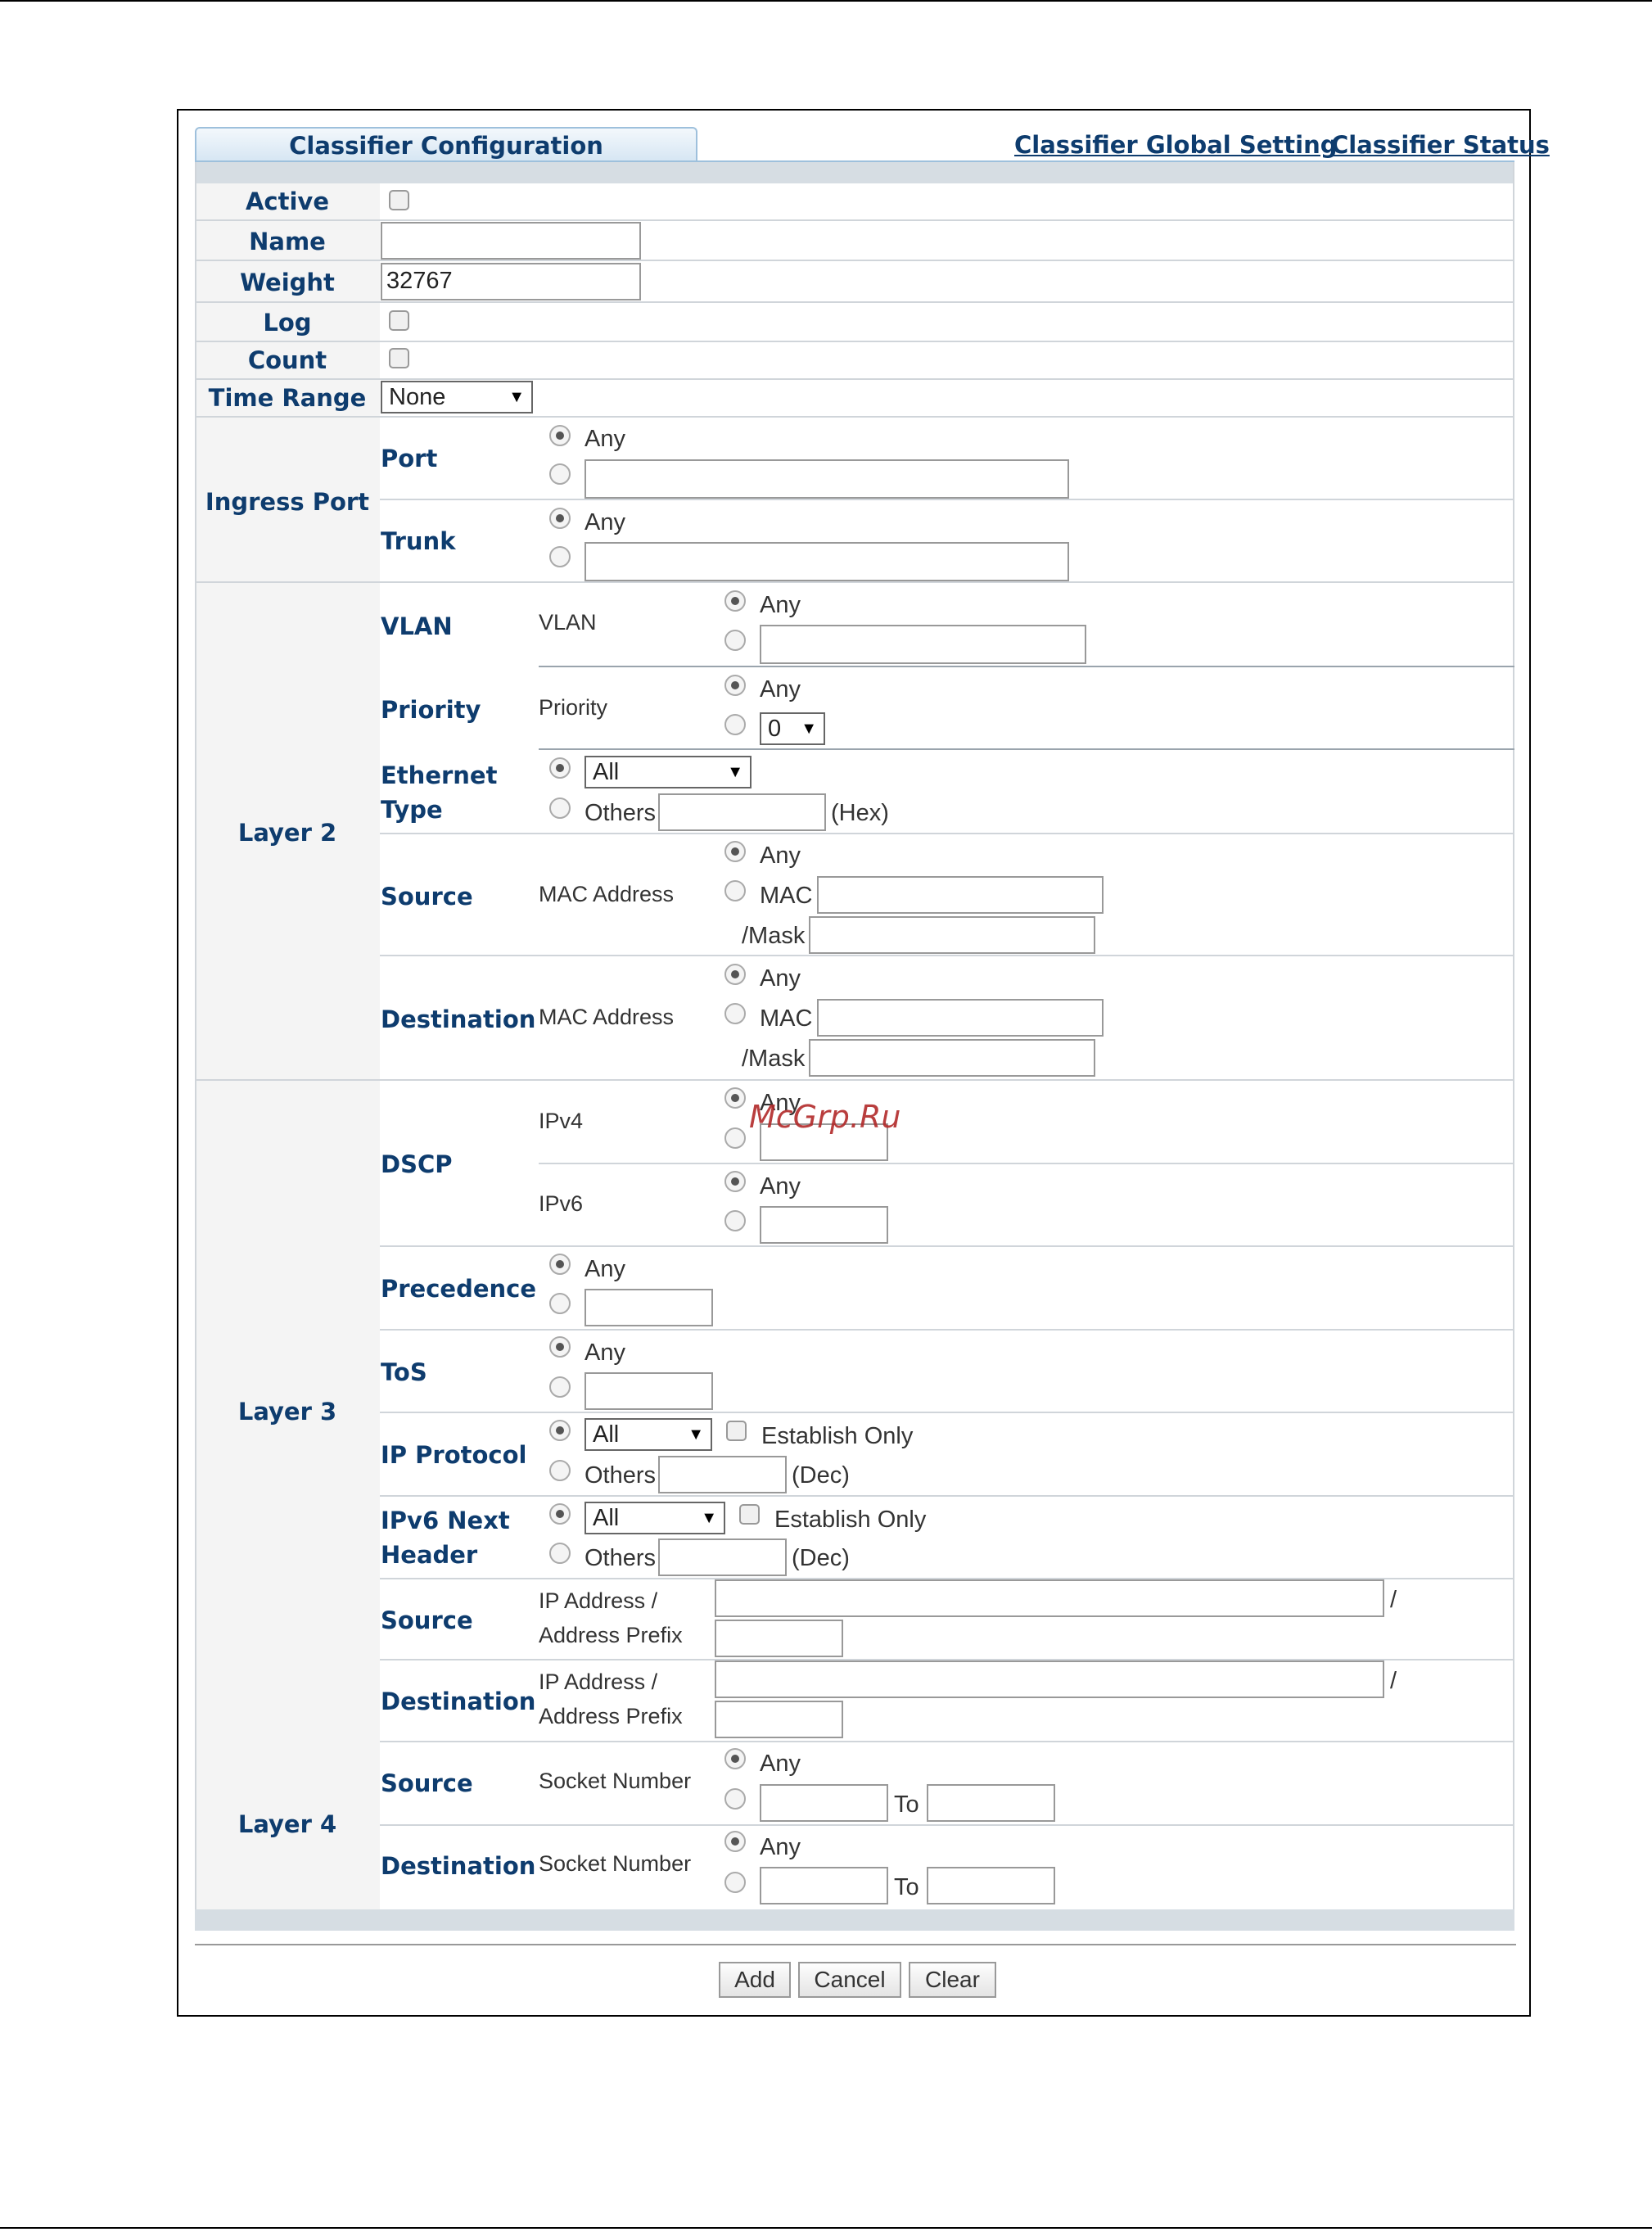 The height and width of the screenshot is (2232, 1652). What do you see at coordinates (560, 1430) in the screenshot?
I see `ip-protocol-list-radio` at bounding box center [560, 1430].